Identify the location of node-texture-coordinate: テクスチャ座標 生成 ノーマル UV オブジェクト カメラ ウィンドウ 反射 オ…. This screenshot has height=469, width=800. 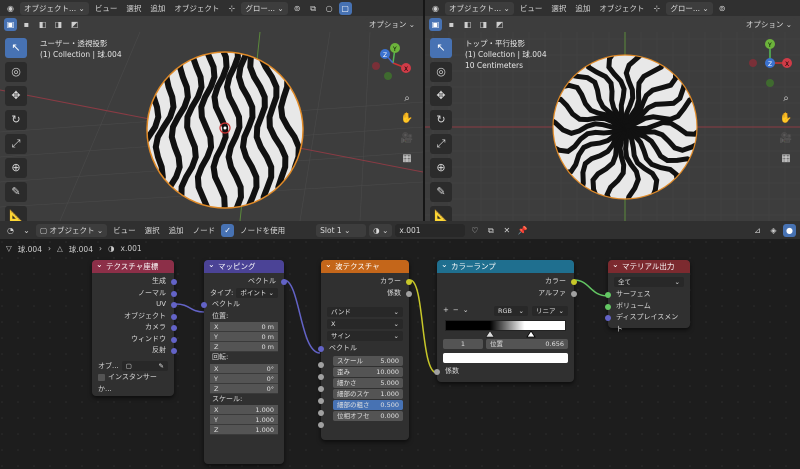
(134, 327).